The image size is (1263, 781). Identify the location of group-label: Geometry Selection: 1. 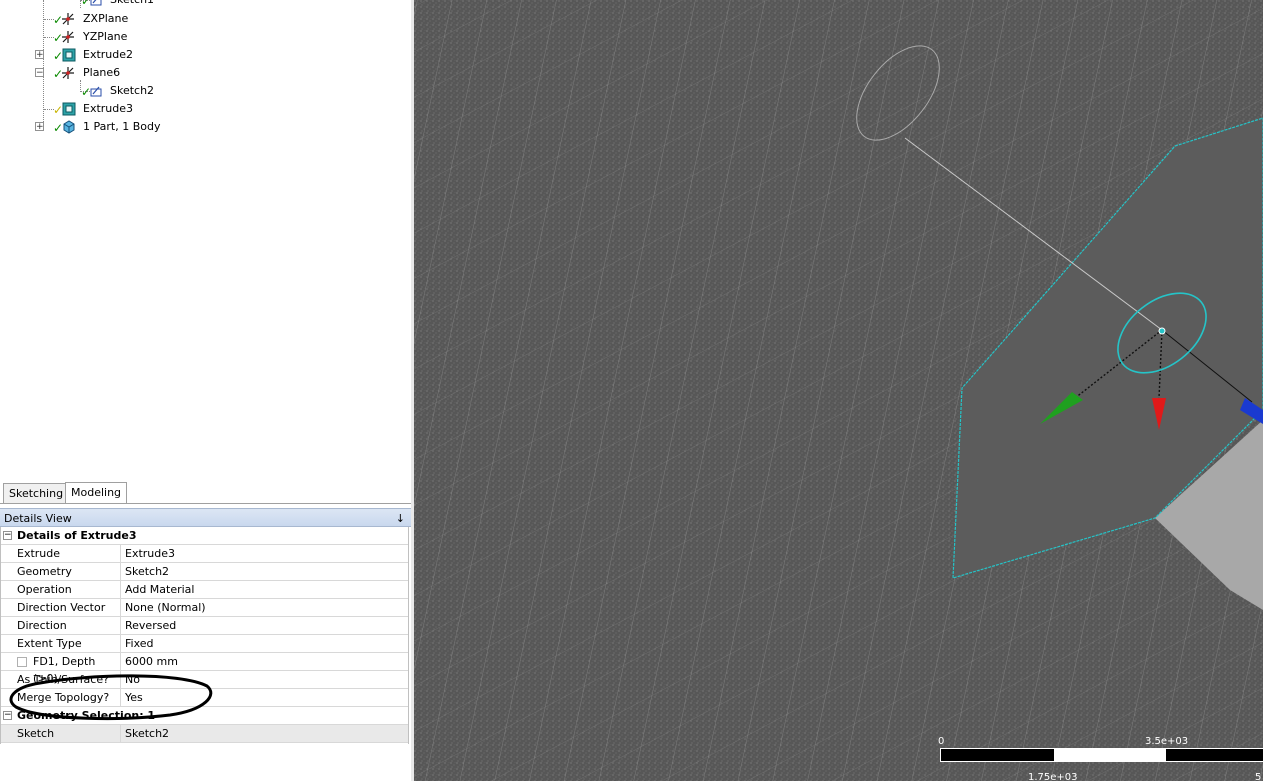
(86, 715).